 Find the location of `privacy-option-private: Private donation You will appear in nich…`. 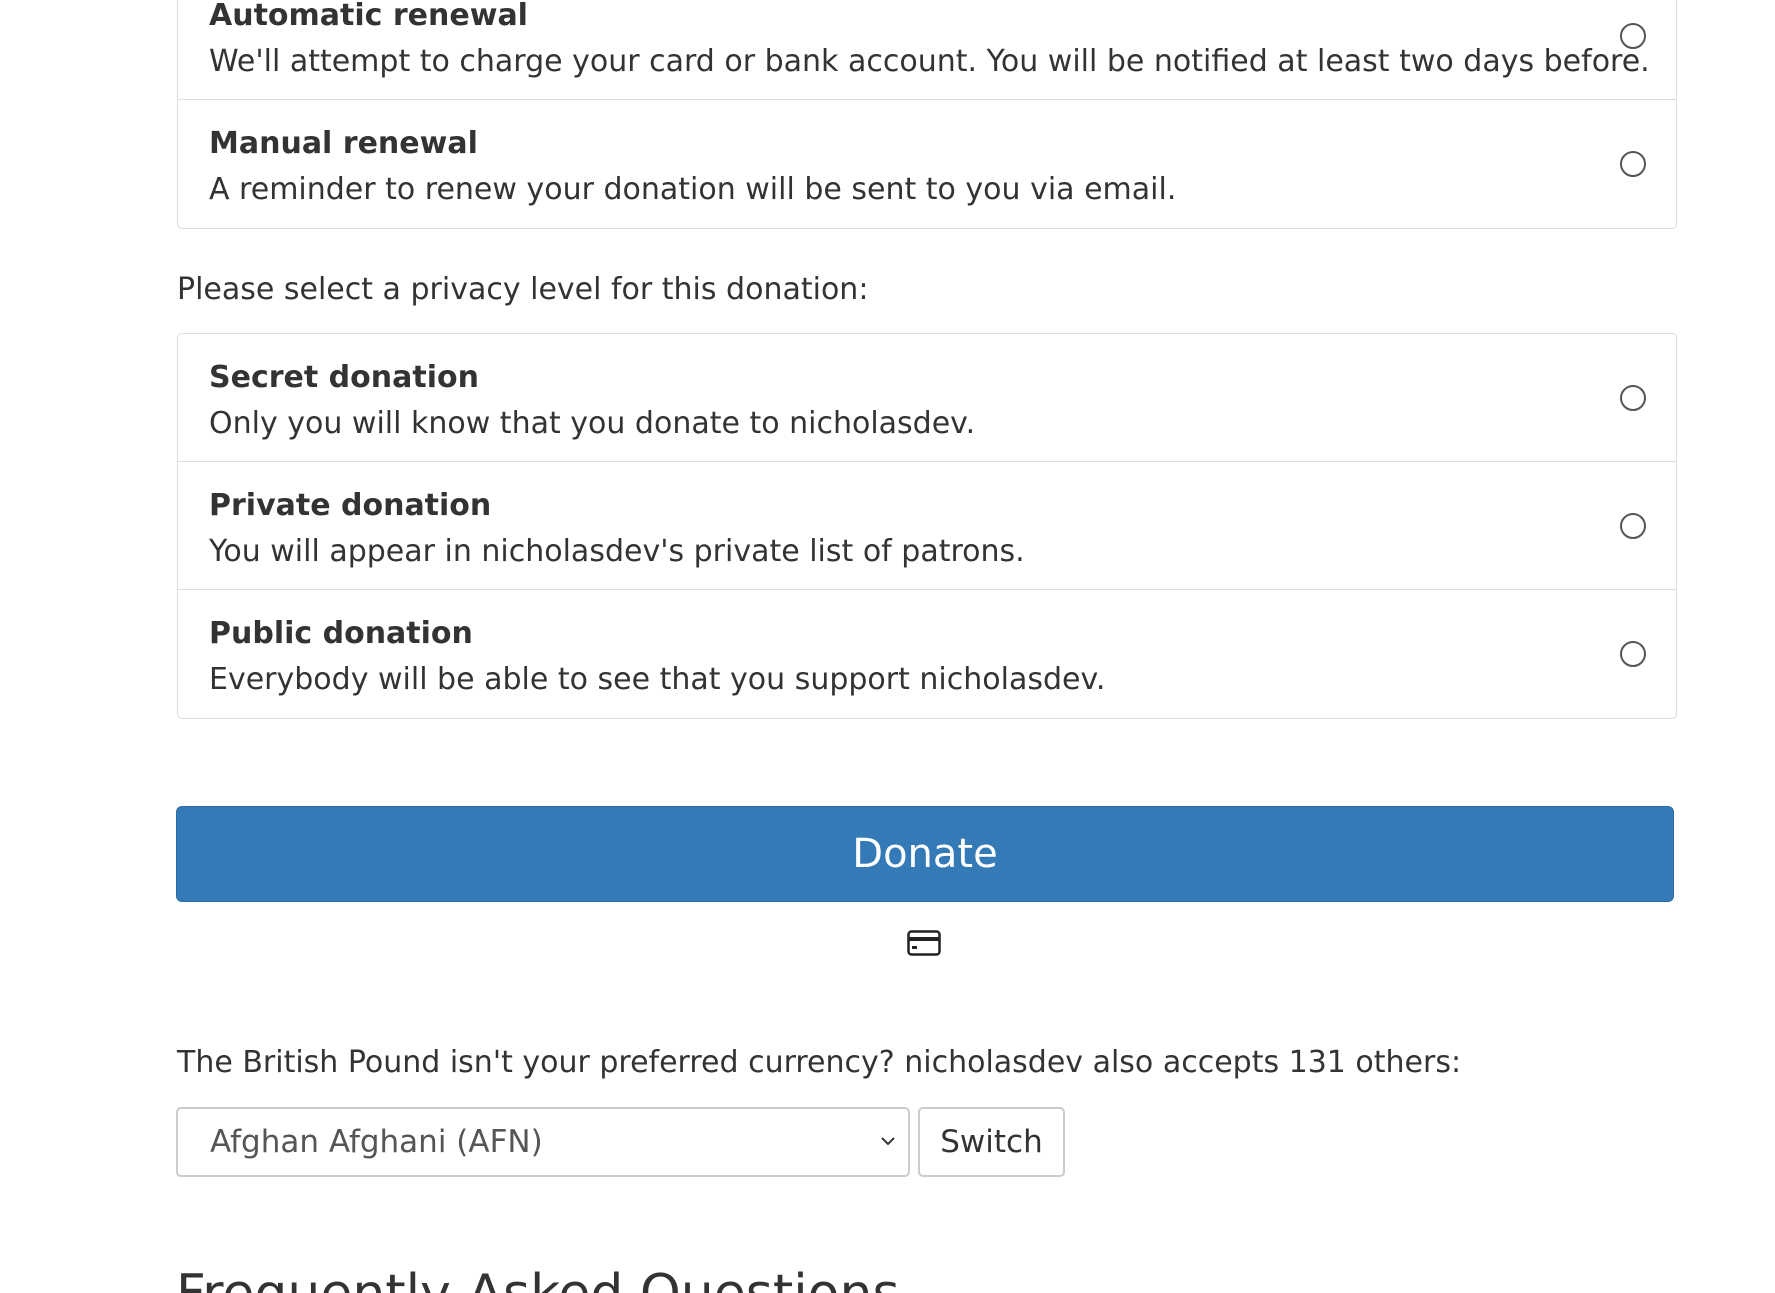

privacy-option-private: Private donation You will appear in nich… is located at coordinates (927, 526).